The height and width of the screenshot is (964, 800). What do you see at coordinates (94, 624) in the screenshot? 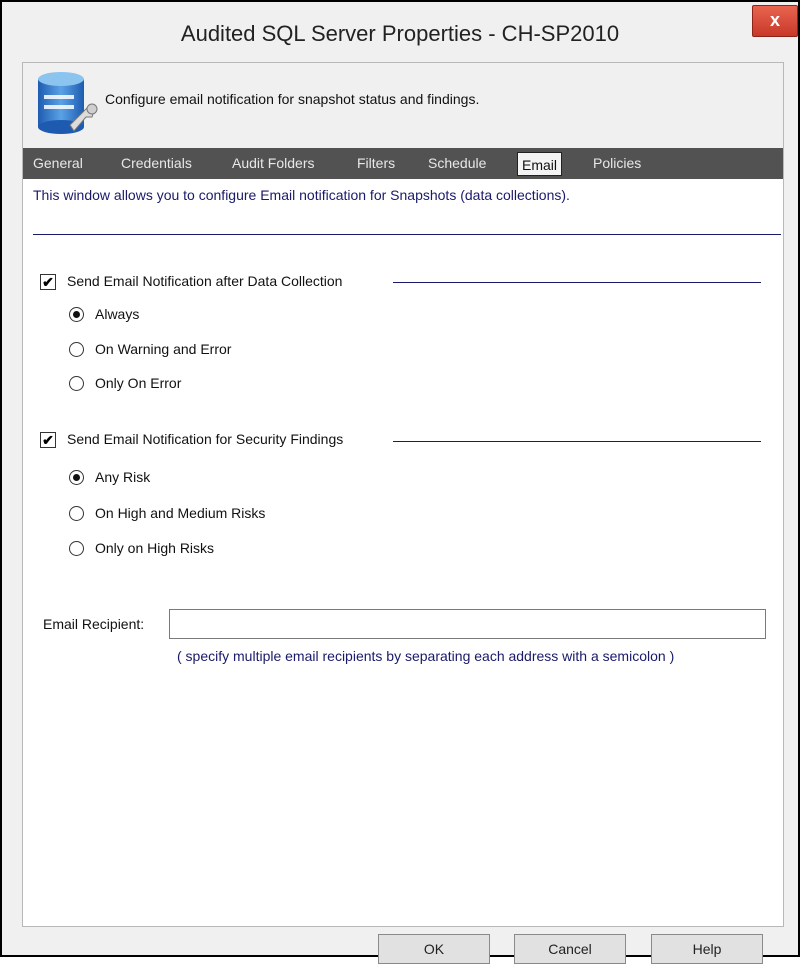
I see `email-recipient-label: Email Recipient:` at bounding box center [94, 624].